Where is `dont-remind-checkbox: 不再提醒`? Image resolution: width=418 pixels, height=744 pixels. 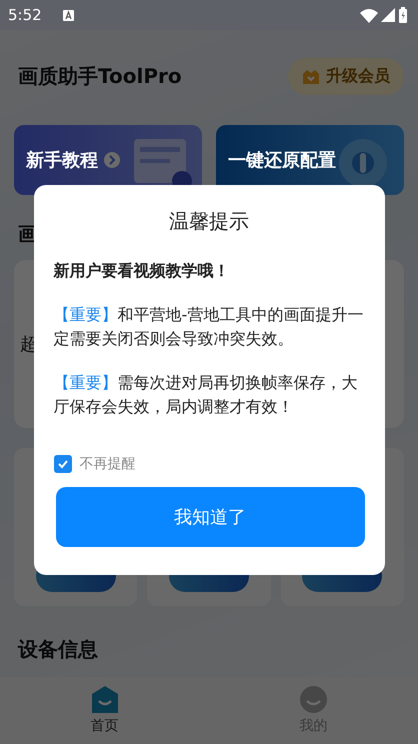
dont-remind-checkbox: 不再提醒 is located at coordinates (95, 464).